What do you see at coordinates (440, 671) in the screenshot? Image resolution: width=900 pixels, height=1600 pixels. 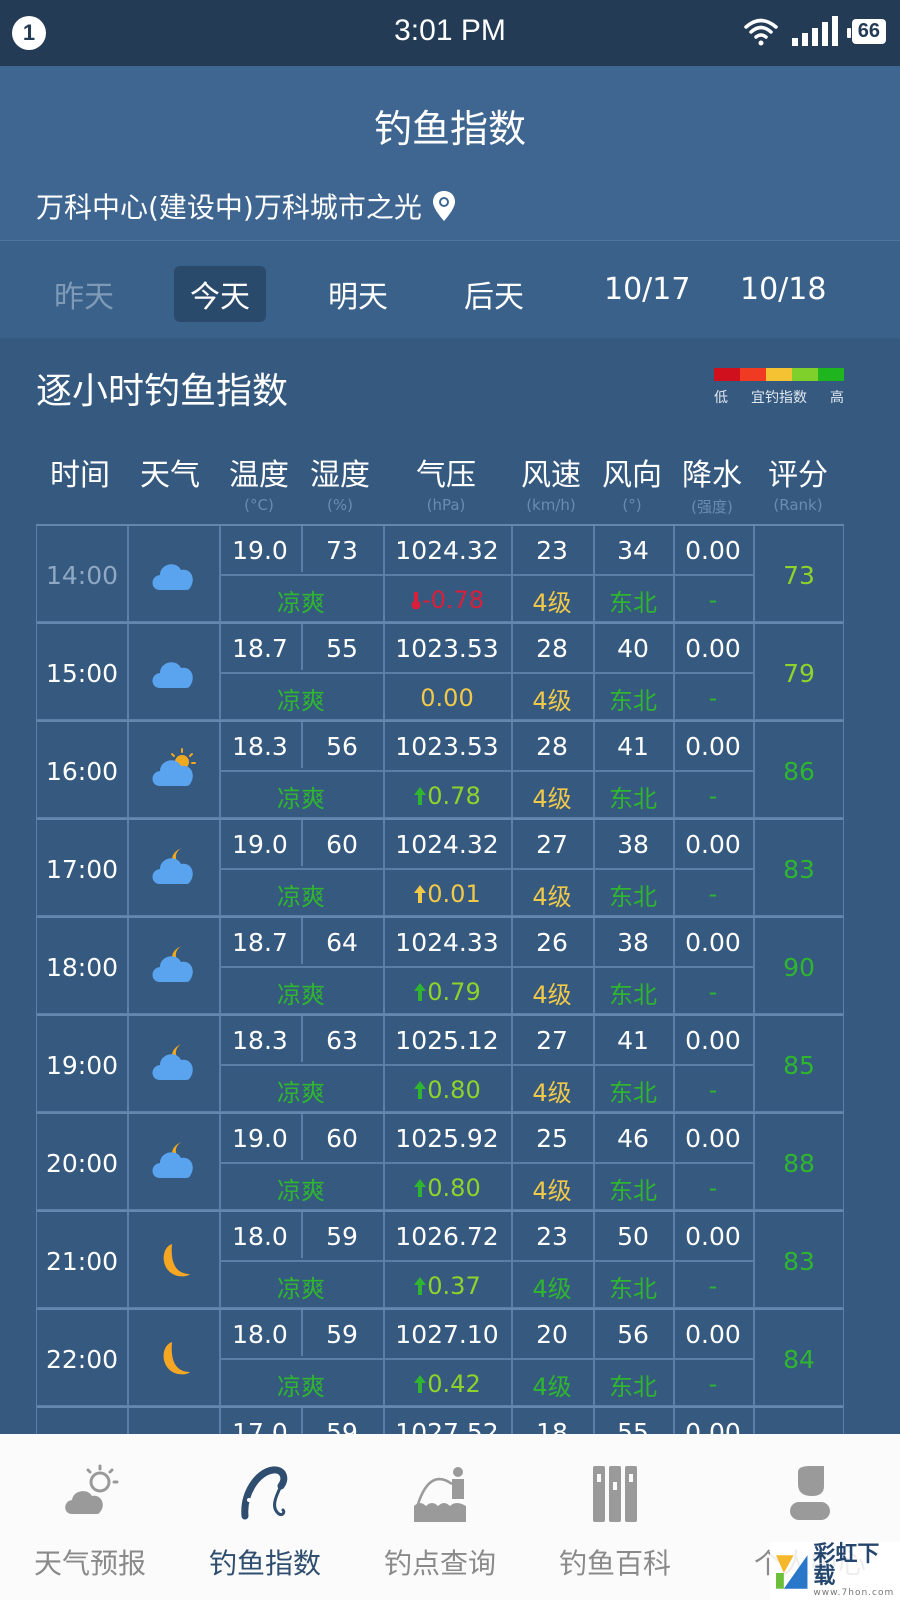 I see `table-row: 15:00 18.7 55 1023.53 28 40 0.00 凉爽 0.00 4级 东北 - 79` at bounding box center [440, 671].